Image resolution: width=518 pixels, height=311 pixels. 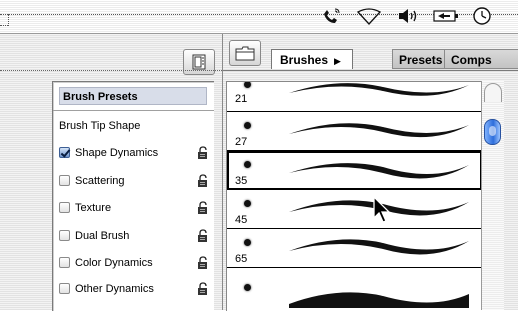 I want to click on tab-presets: Presets, so click(x=422, y=59).